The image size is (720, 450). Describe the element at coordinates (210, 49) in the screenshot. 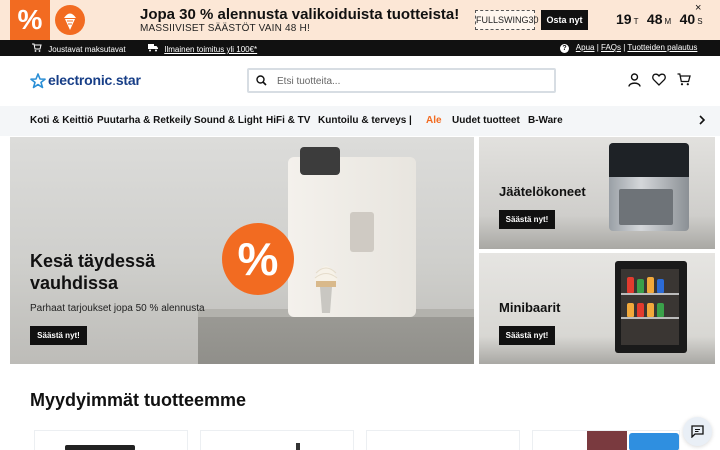

I see `info-shipping-label: Ilmainen toimitus yli 100€*` at that location.